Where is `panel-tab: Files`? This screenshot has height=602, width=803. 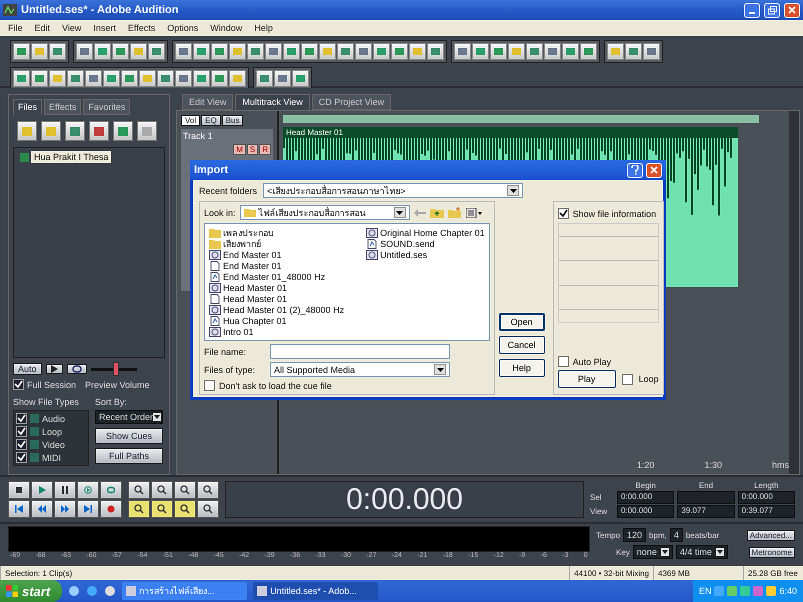 panel-tab: Files is located at coordinates (27, 107).